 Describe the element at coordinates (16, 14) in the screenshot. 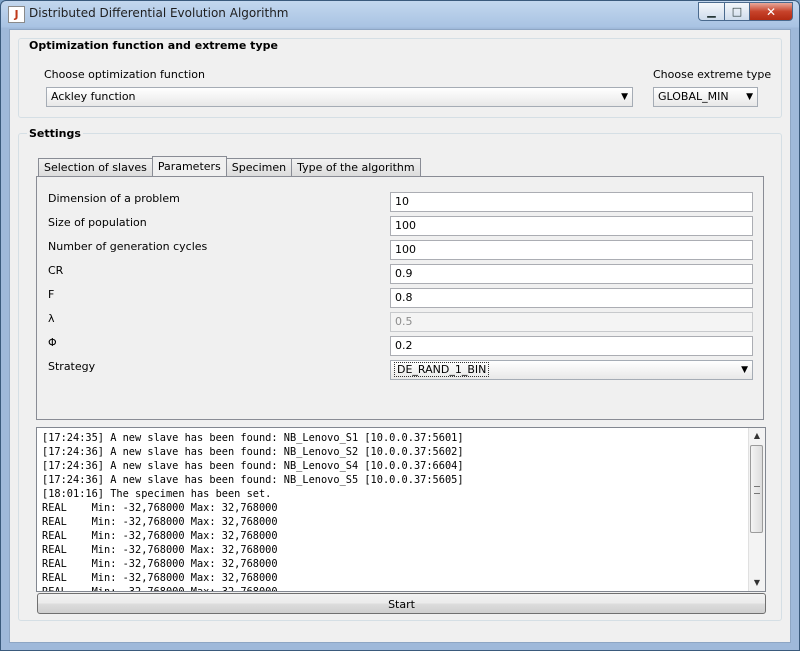

I see `java-app-icon: J` at that location.